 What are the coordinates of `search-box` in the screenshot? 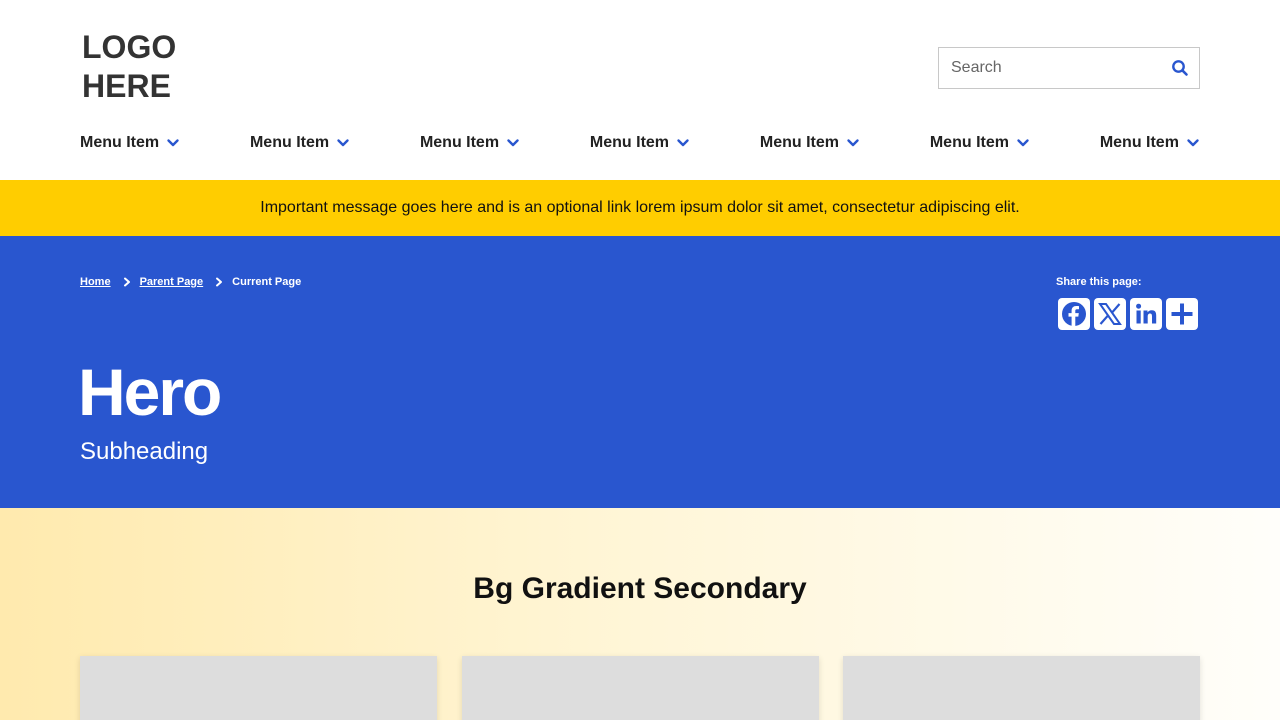 It's located at (1069, 68).